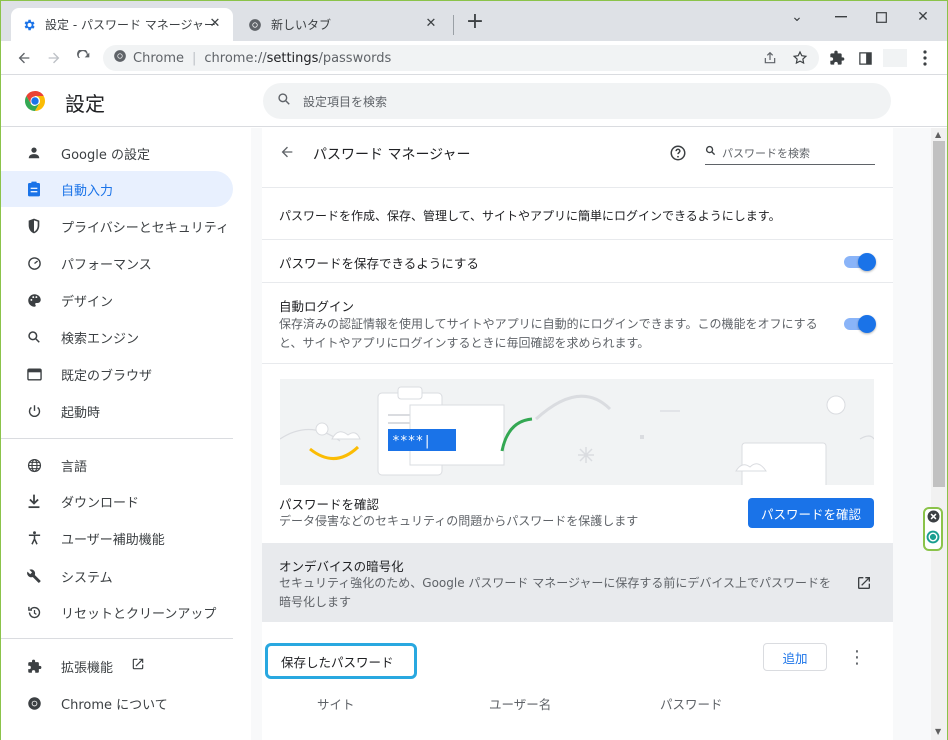  What do you see at coordinates (766, 153) in the screenshot?
I see `search-placeholder: パスワードを検索` at bounding box center [766, 153].